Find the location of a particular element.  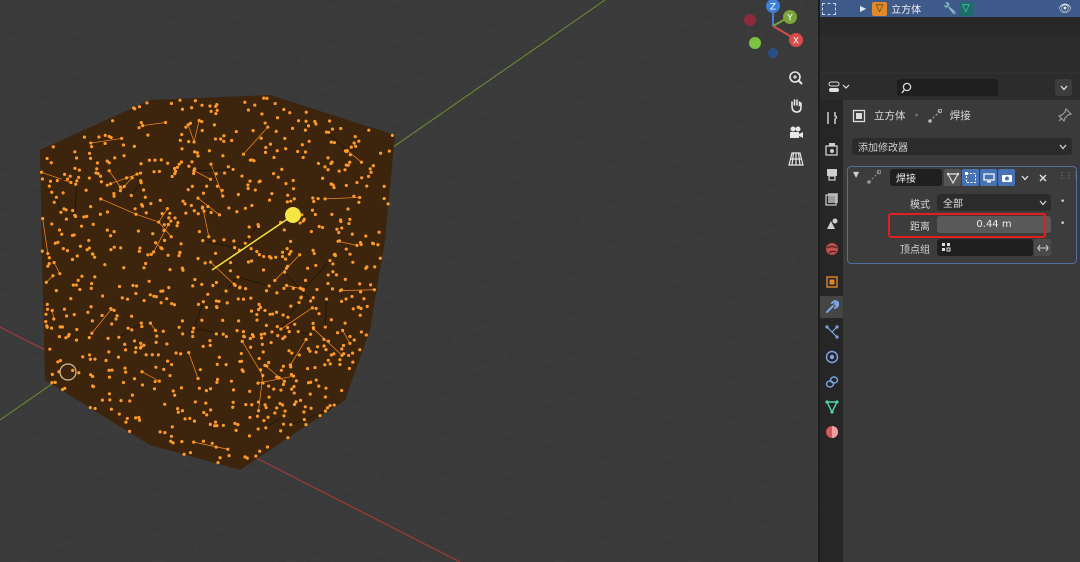

view-layer-tab-icon is located at coordinates (831, 199).